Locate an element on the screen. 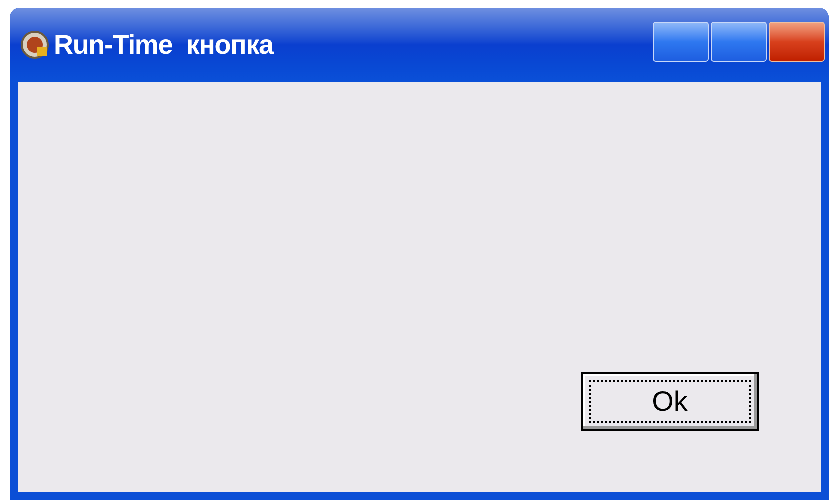 This screenshot has width=829, height=502. close-button is located at coordinates (797, 42).